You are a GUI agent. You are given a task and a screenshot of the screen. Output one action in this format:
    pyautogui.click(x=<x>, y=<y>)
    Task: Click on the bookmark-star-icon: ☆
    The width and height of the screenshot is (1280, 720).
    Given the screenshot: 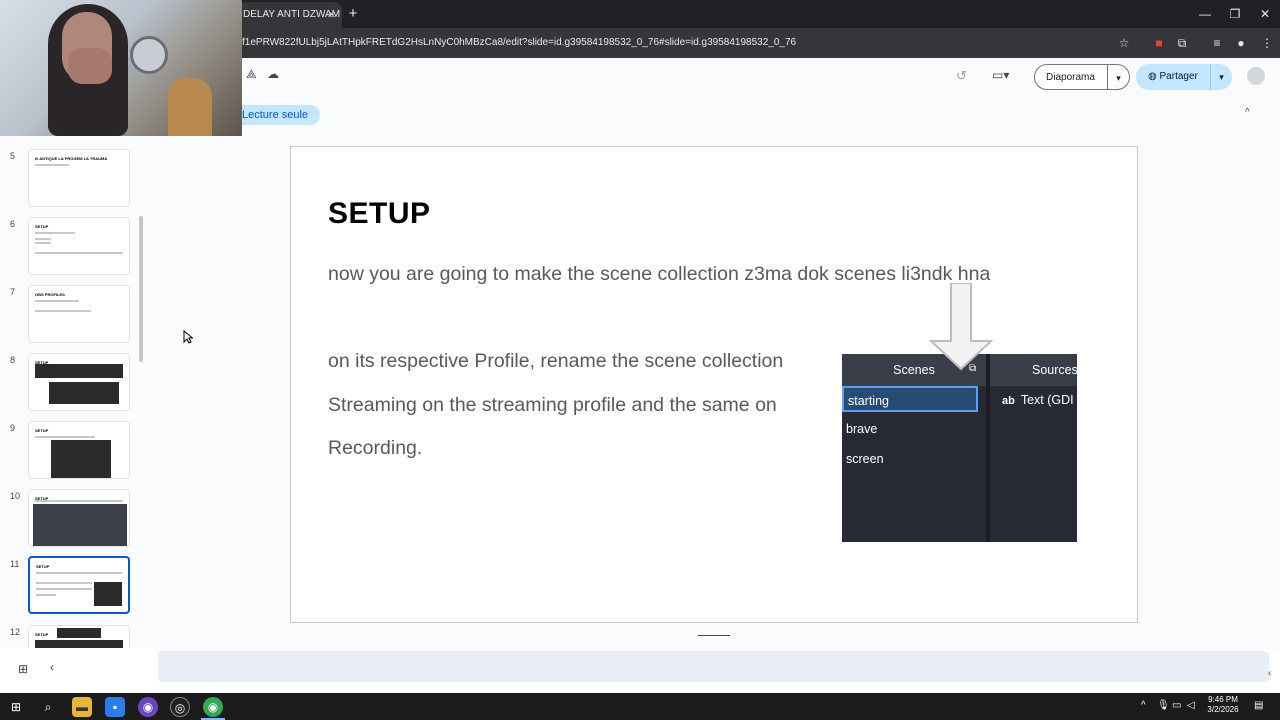 What is the action you would take?
    pyautogui.click(x=1124, y=43)
    